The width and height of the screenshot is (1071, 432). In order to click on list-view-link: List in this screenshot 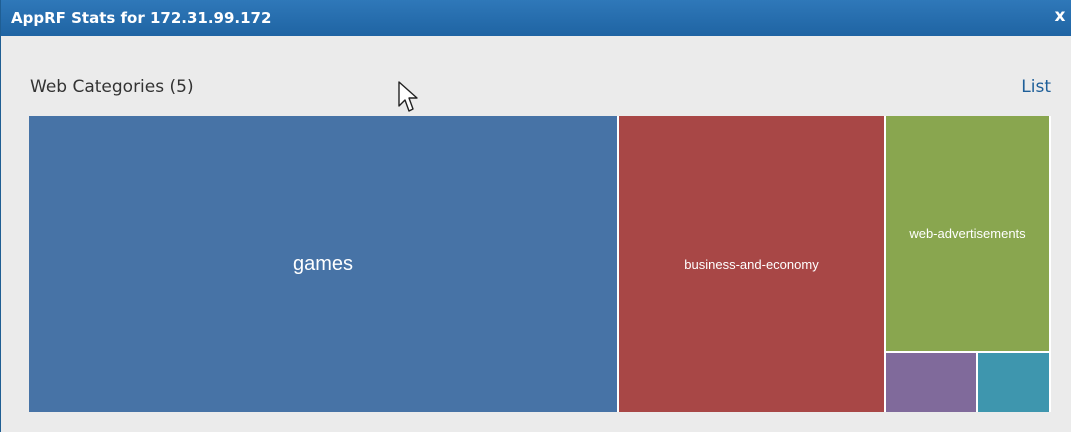, I will do `click(1036, 87)`.